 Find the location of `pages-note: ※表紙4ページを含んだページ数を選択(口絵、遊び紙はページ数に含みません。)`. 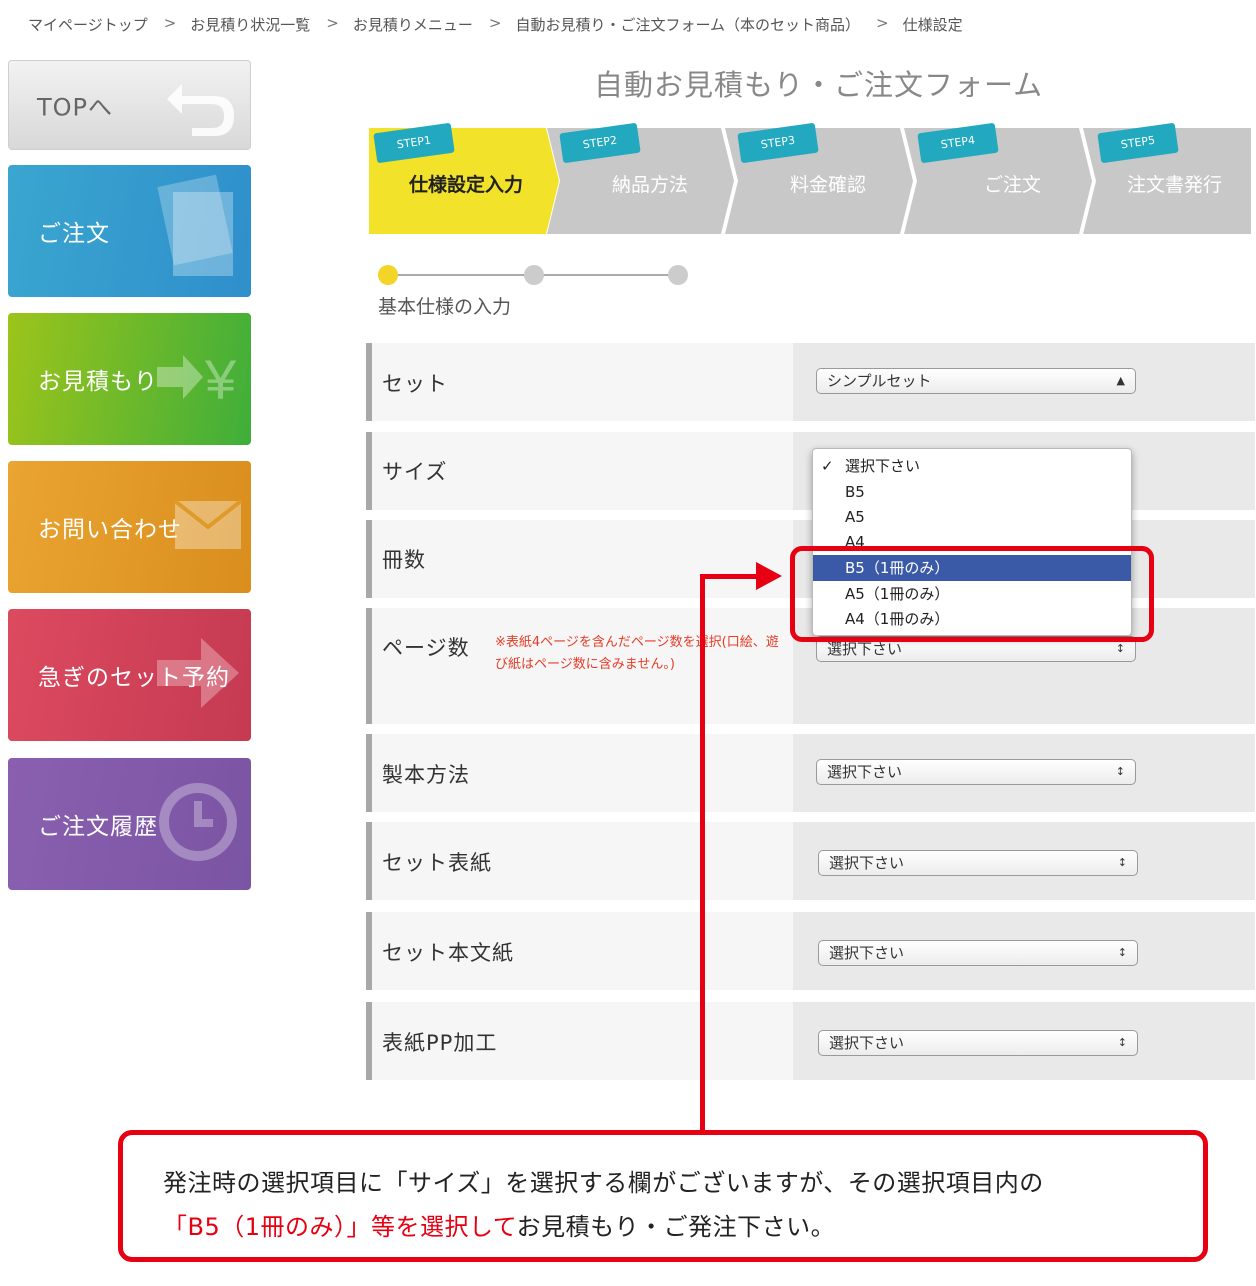

pages-note: ※表紙4ページを含んだページ数を選択(口絵、遊び紙はページ数に含みません。) is located at coordinates (637, 653).